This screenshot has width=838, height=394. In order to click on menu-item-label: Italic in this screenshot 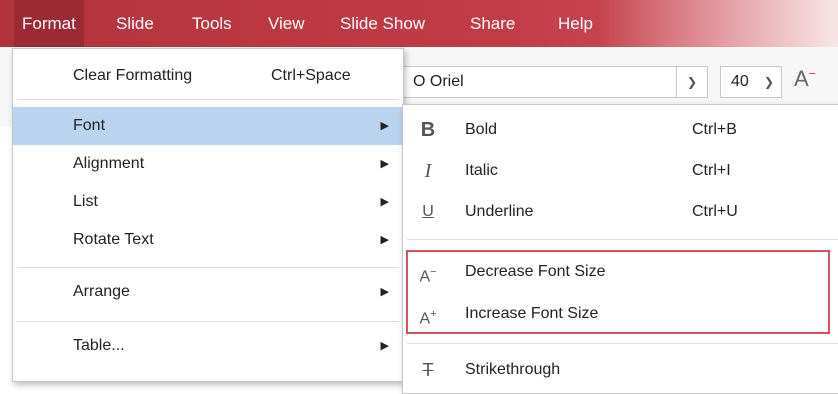, I will do `click(481, 170)`.